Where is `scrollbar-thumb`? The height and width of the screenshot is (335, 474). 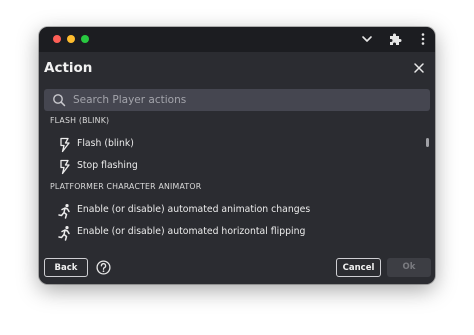
scrollbar-thumb is located at coordinates (427, 142).